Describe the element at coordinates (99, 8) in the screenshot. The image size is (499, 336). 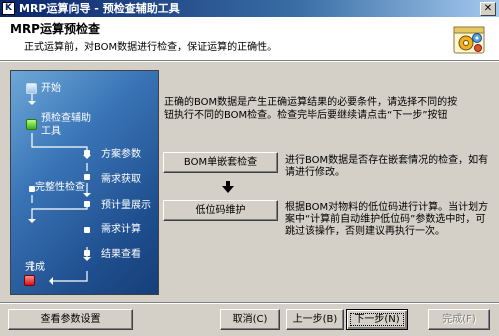
I see `window-title: MRP运算向导 - 预检查辅助工具` at that location.